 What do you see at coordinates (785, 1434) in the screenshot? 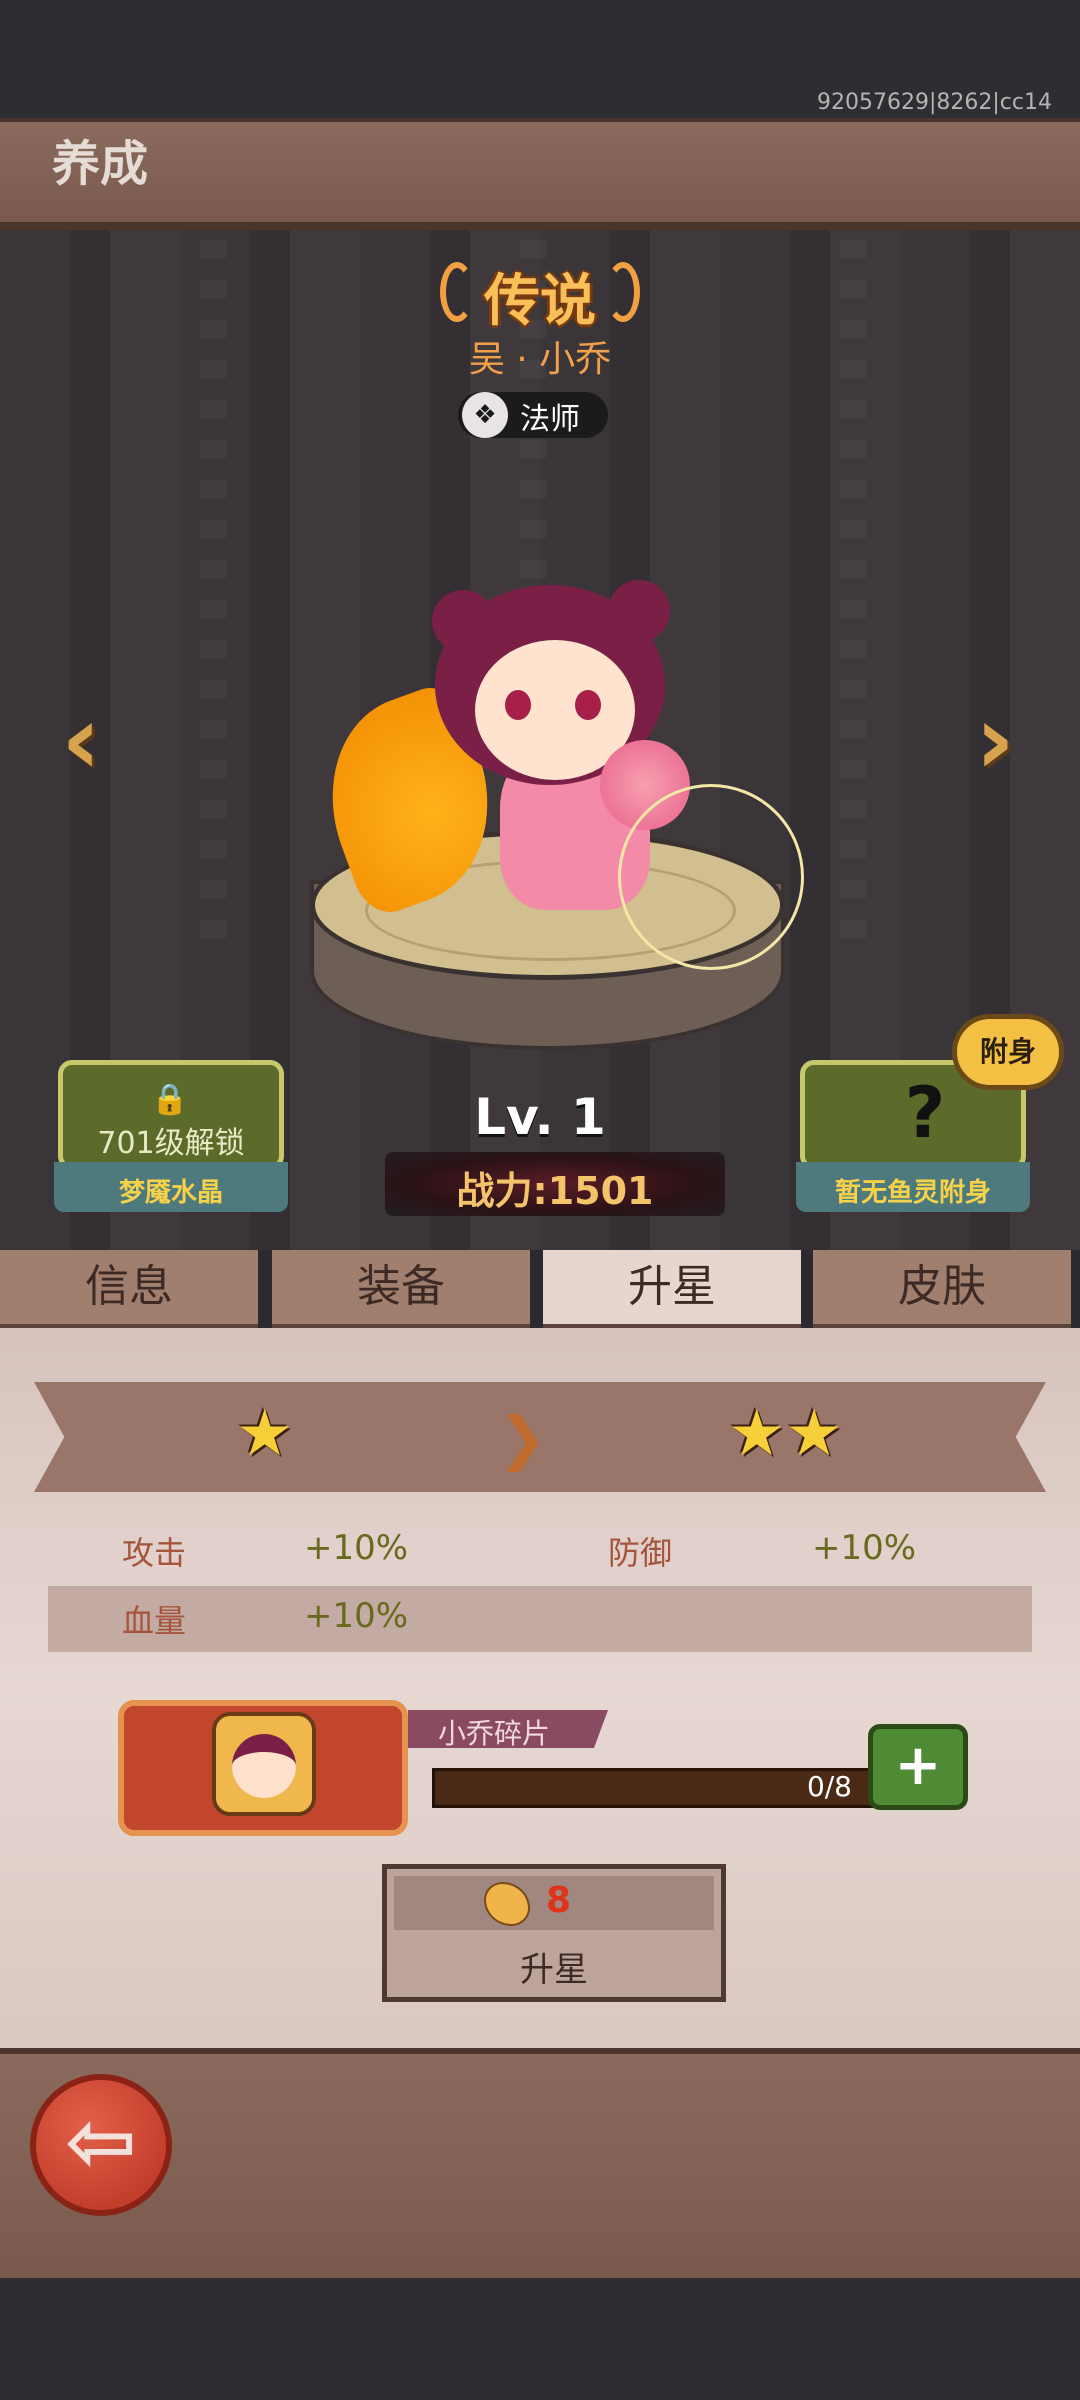
I see `next-star-icon: ★★` at bounding box center [785, 1434].